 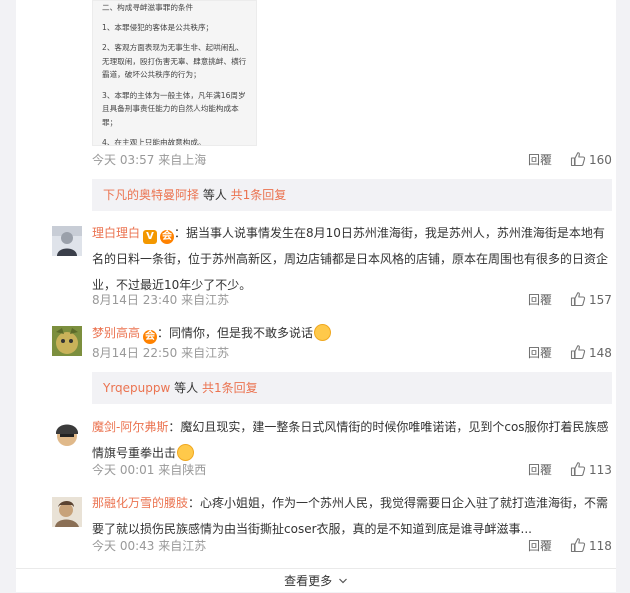 I want to click on comment-meta: 今天 00:01 来自陕西, so click(x=149, y=470).